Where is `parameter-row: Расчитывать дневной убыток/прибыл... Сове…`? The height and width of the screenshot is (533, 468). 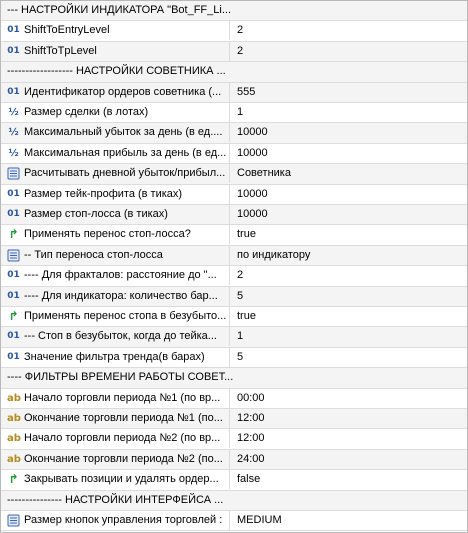
parameter-row: Расчитывать дневной убыток/прибыл... Сове… is located at coordinates (234, 174).